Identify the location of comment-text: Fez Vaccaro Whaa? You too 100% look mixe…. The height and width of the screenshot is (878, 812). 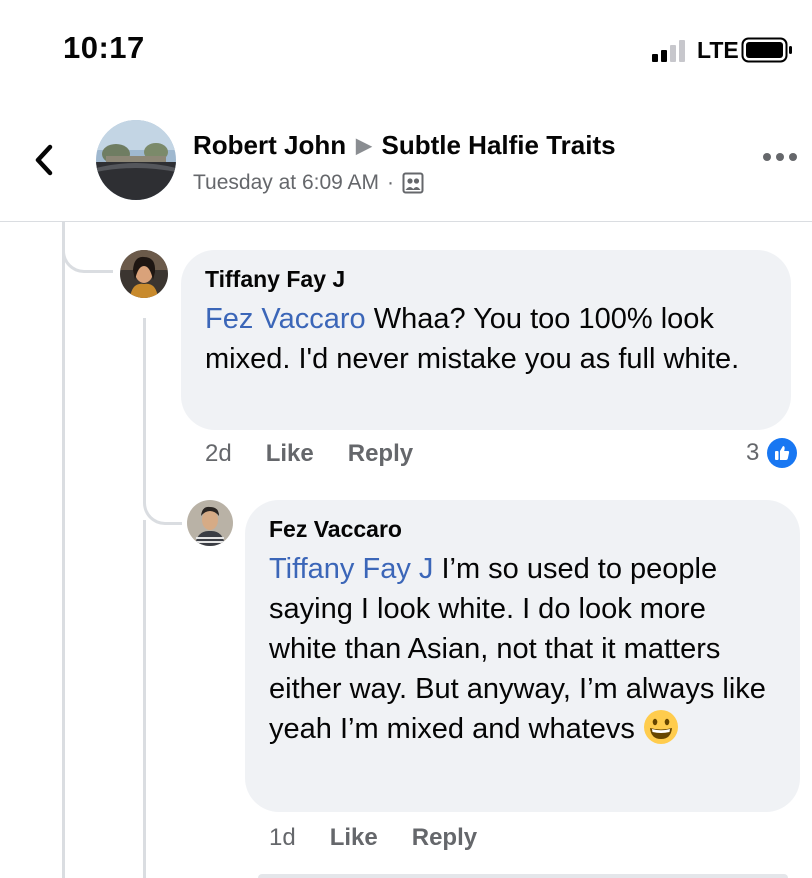
(486, 339).